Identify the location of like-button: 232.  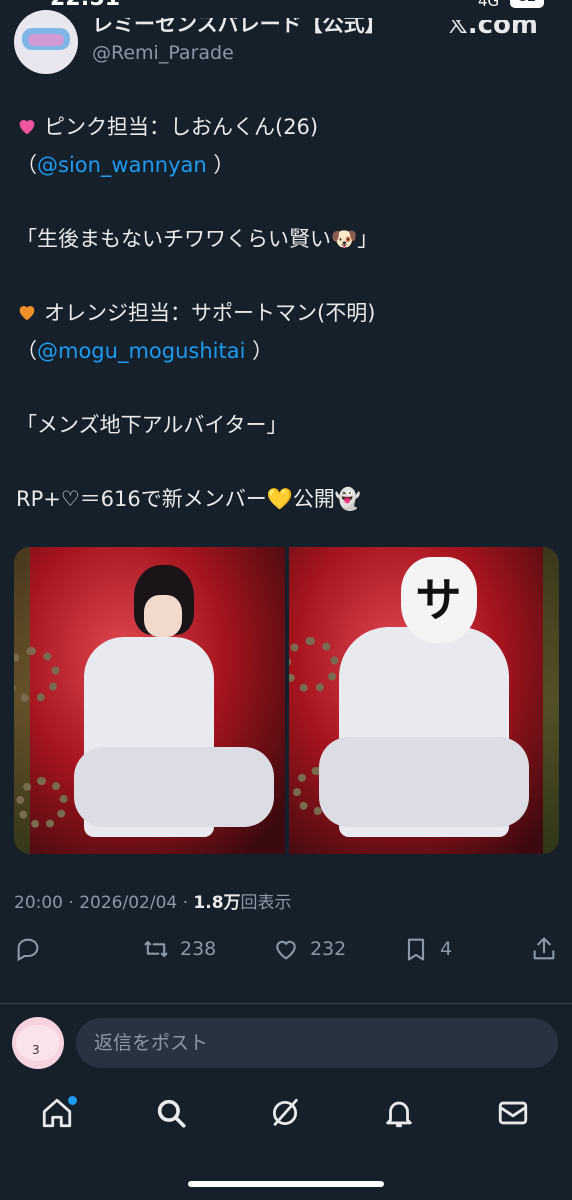
(309, 949).